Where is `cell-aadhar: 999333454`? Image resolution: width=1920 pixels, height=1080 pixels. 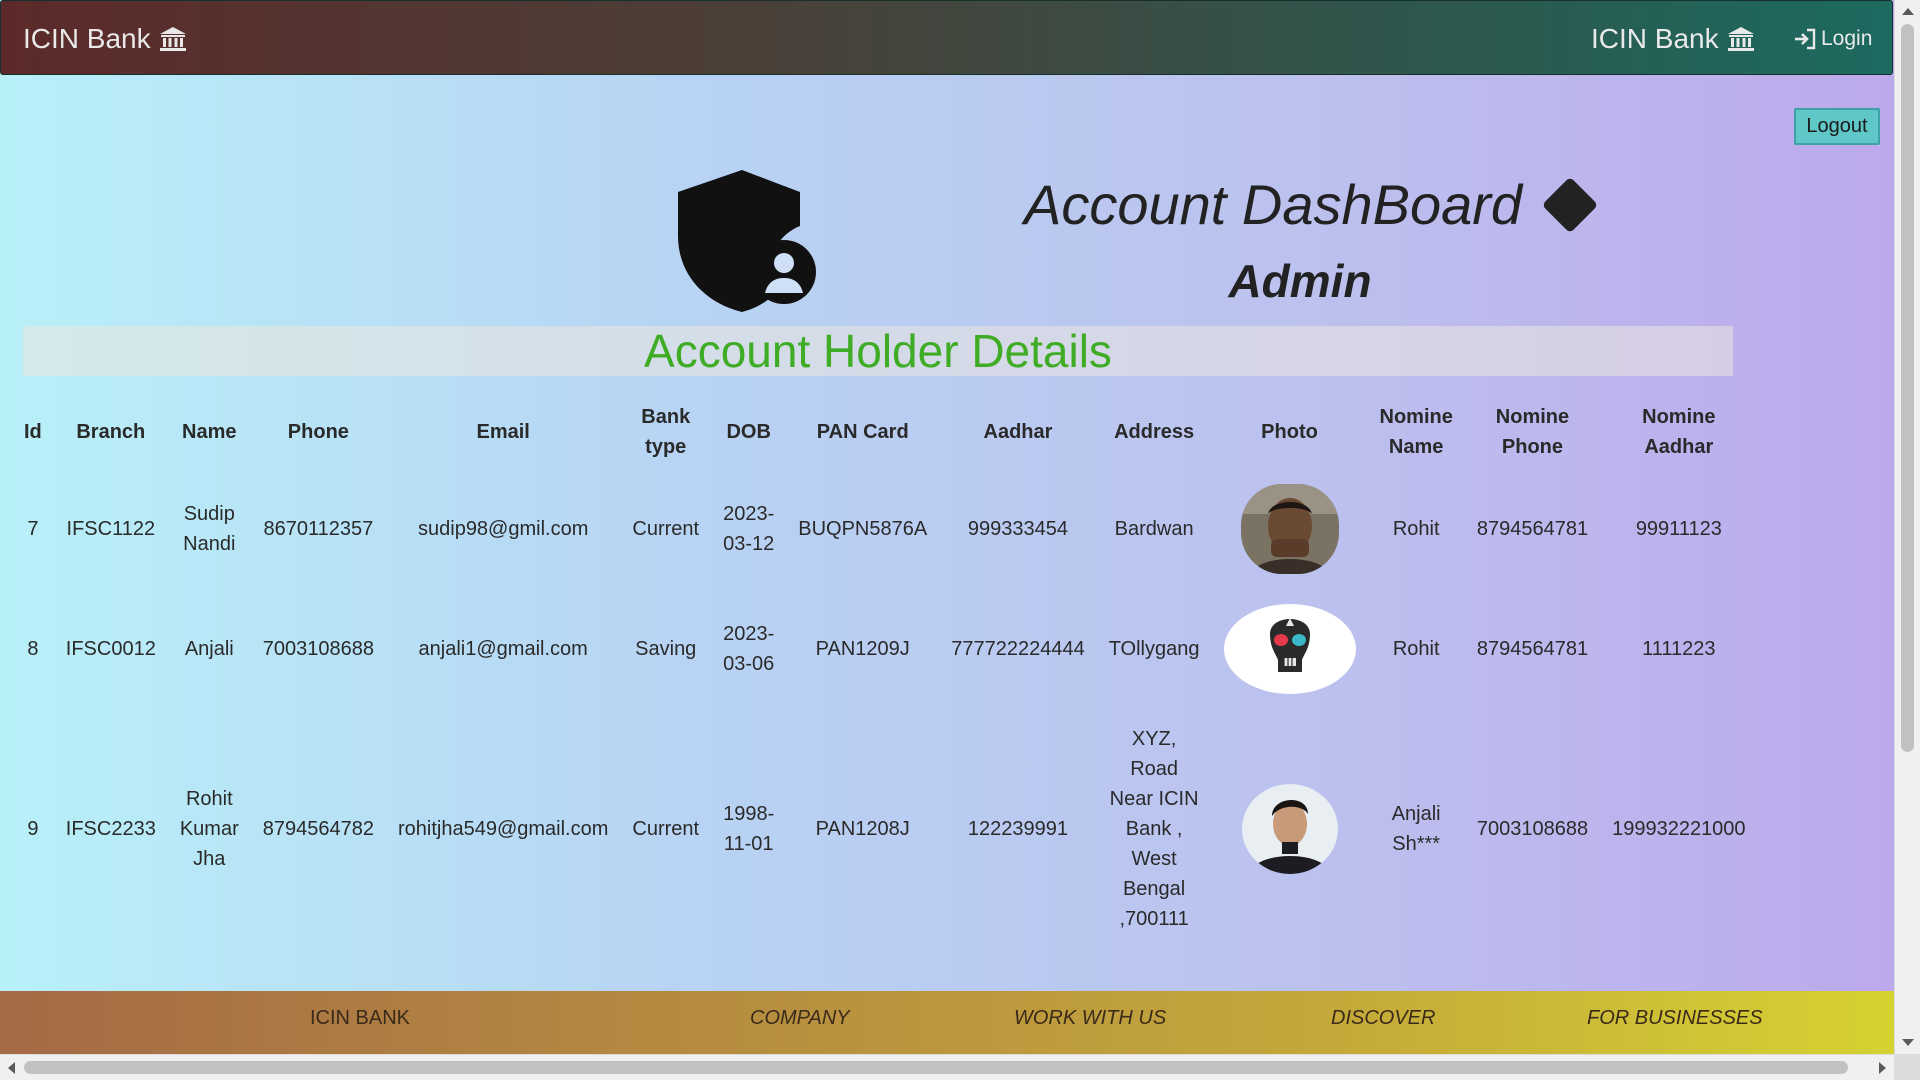
cell-aadhar: 999333454 is located at coordinates (1018, 529).